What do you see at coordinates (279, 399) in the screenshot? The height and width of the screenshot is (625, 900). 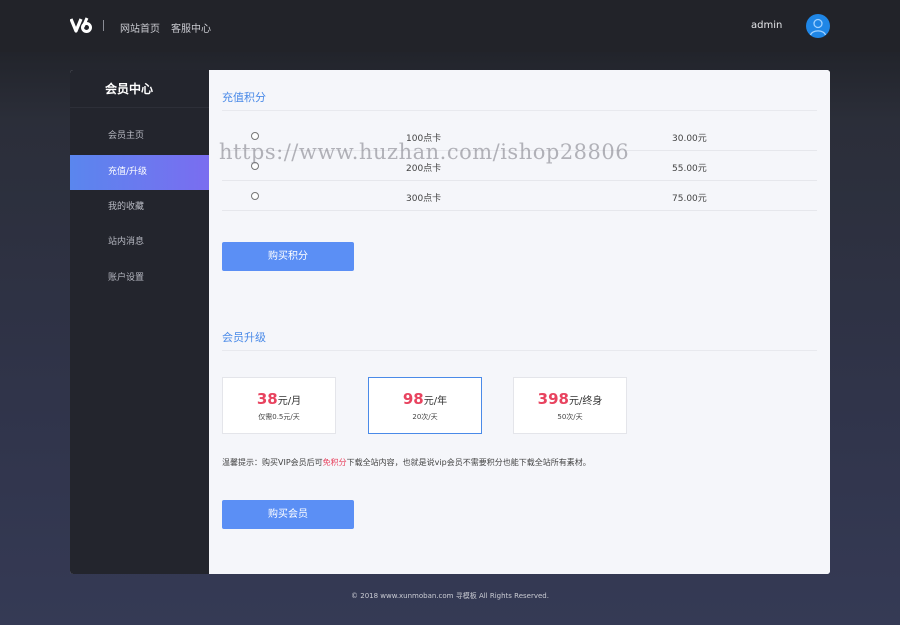 I see `plan-price: 38元/月` at bounding box center [279, 399].